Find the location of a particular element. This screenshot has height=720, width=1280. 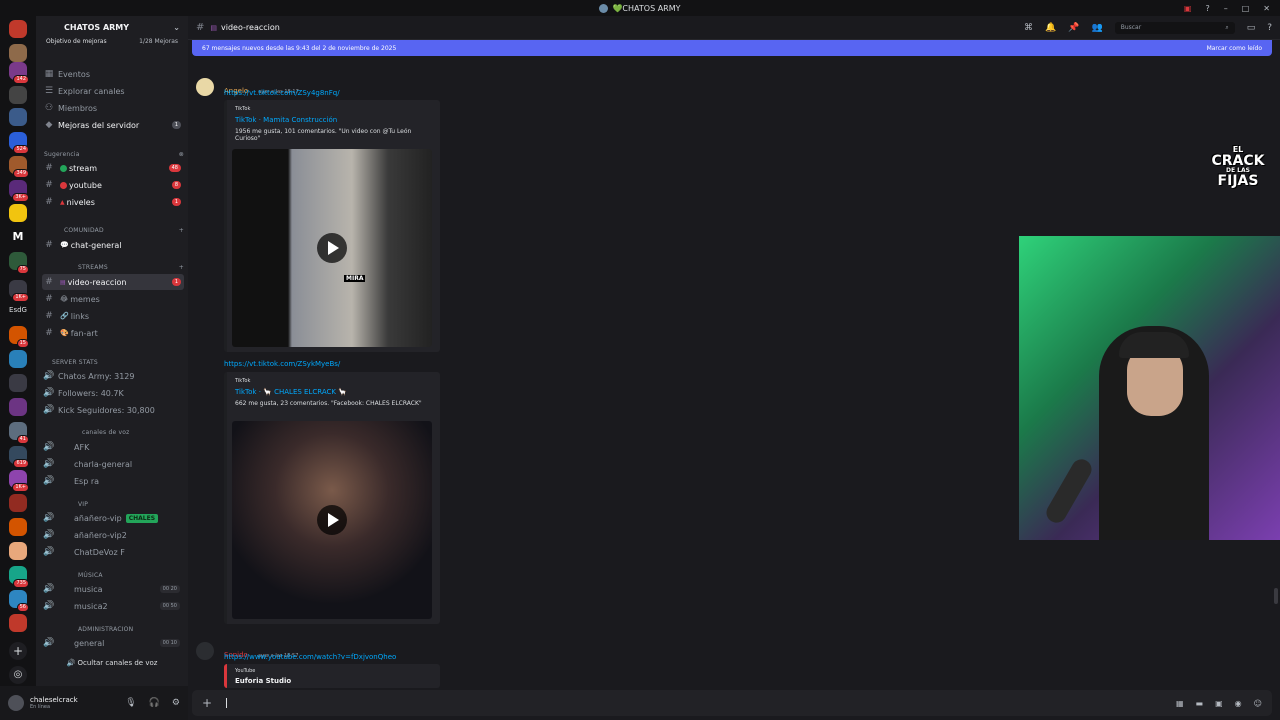

guild-icon: 75 is located at coordinates (19, 263).